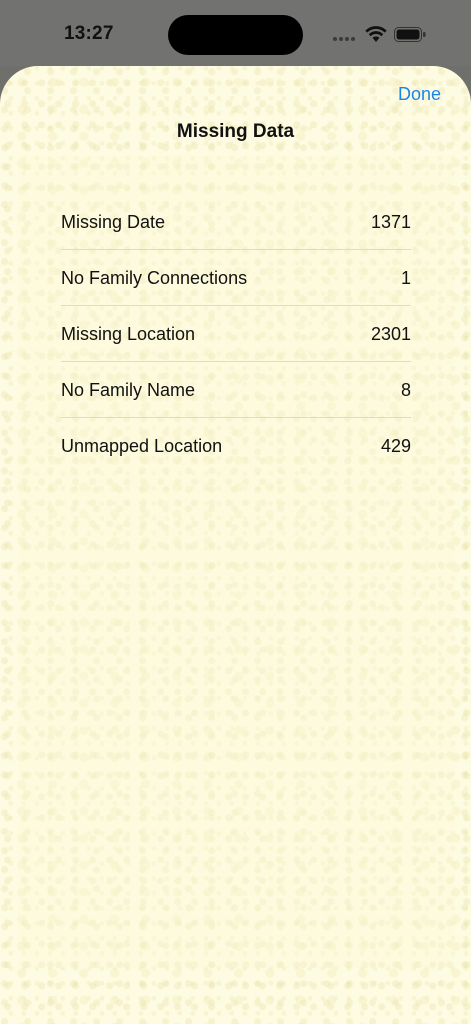  I want to click on signal-dots-icon, so click(346, 39).